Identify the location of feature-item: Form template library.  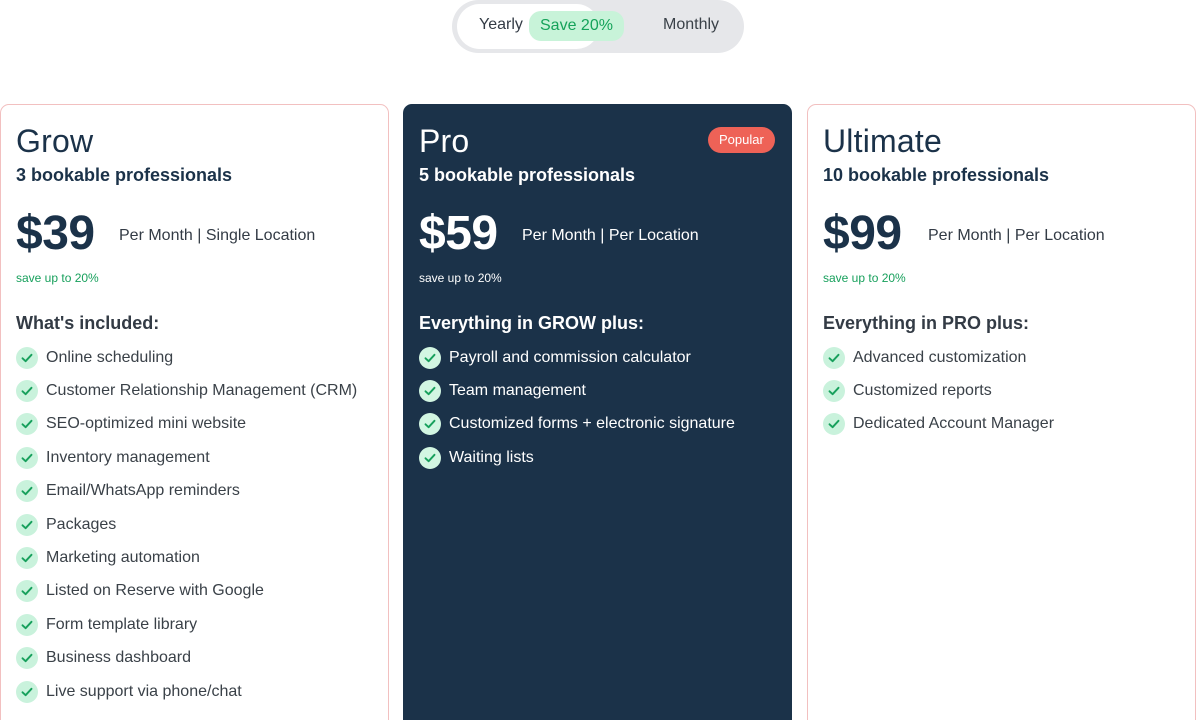
(186, 624).